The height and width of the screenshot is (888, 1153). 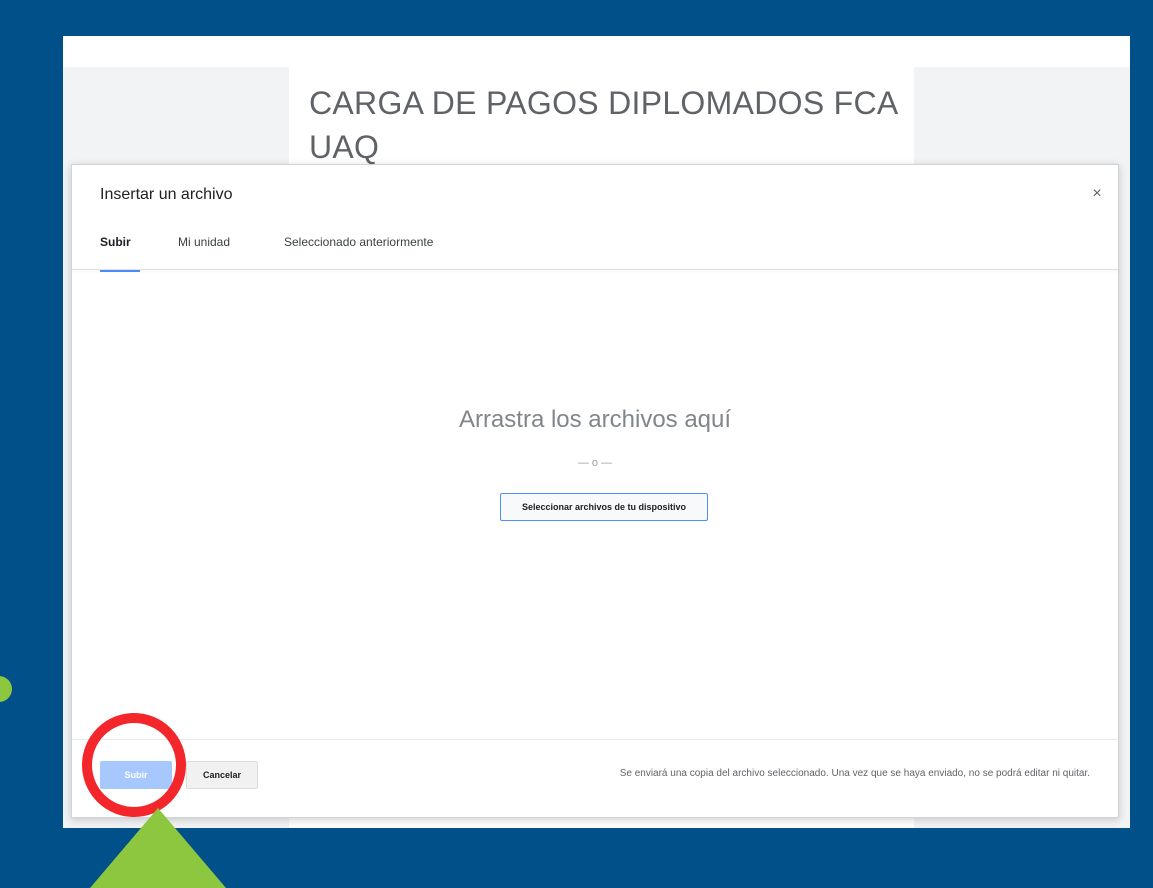 What do you see at coordinates (134, 765) in the screenshot?
I see `highlight-circle` at bounding box center [134, 765].